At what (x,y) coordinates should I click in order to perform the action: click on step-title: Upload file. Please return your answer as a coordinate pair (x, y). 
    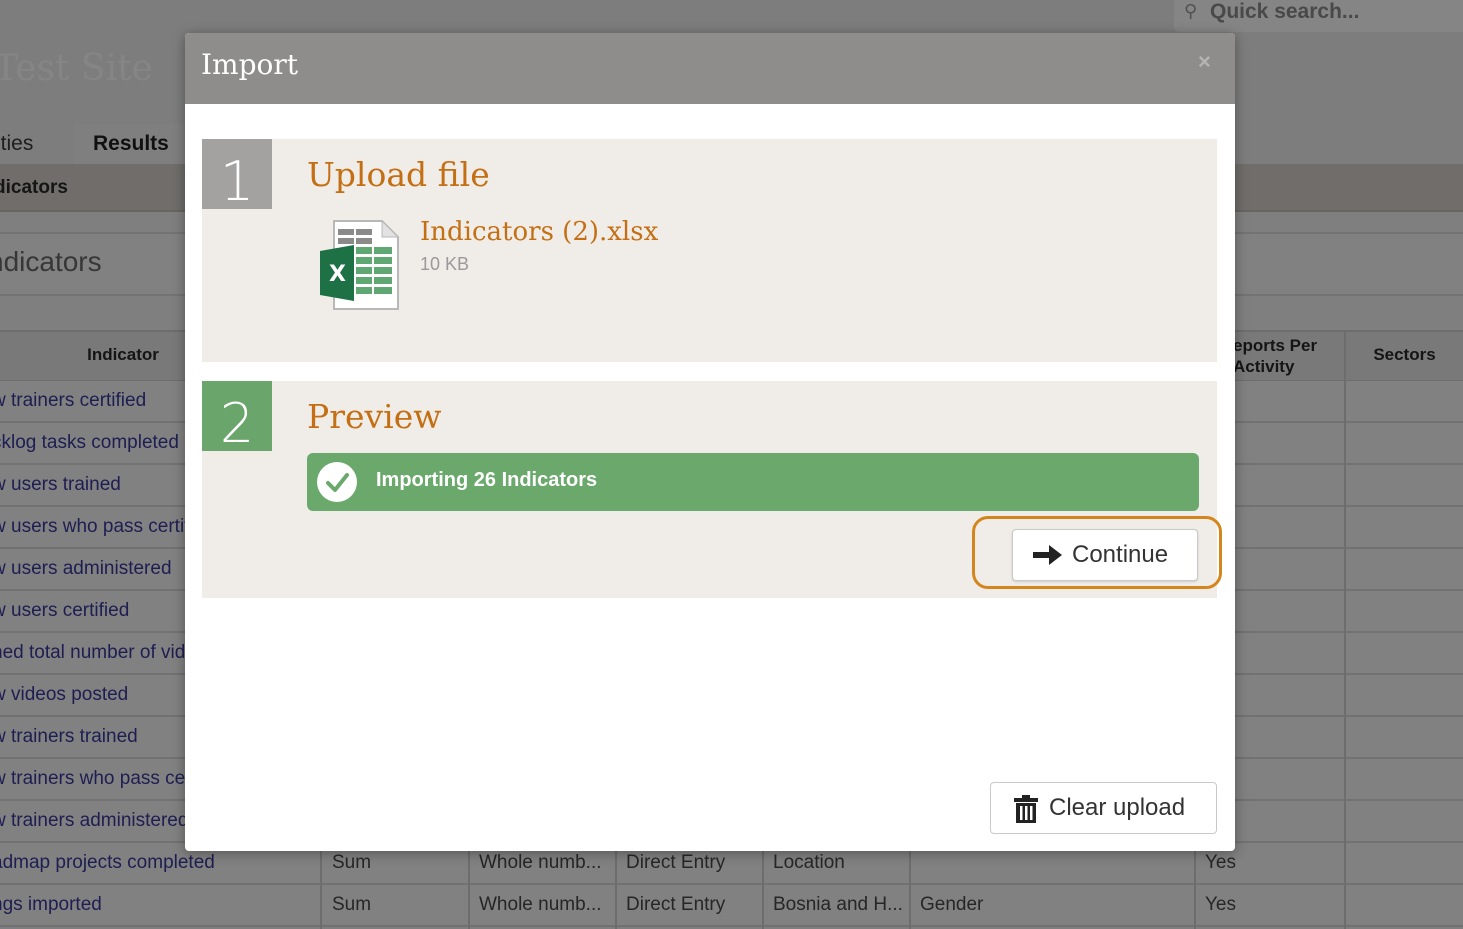
    Looking at the image, I should click on (398, 174).